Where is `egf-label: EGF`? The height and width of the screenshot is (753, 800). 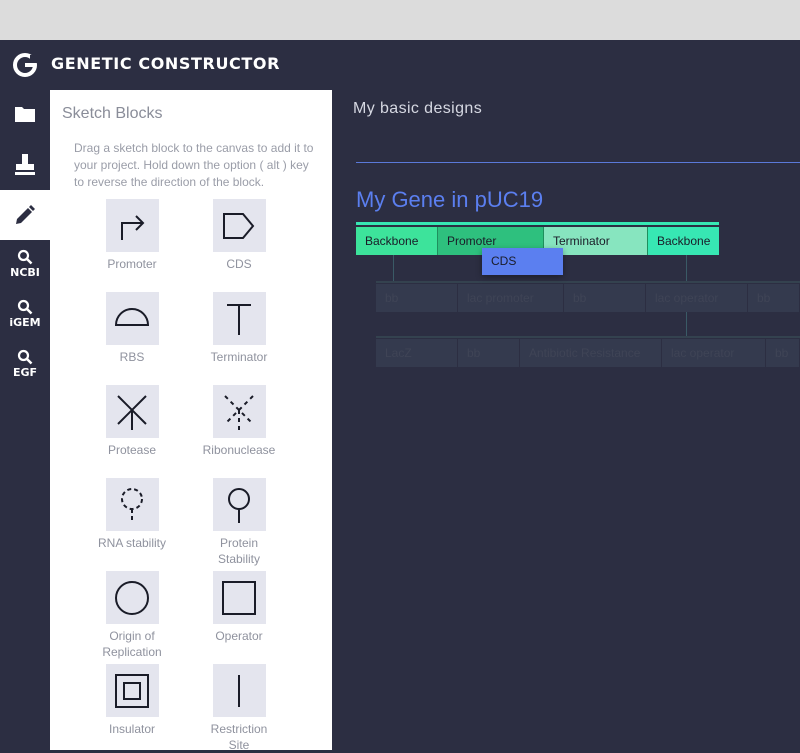
egf-label: EGF is located at coordinates (25, 372).